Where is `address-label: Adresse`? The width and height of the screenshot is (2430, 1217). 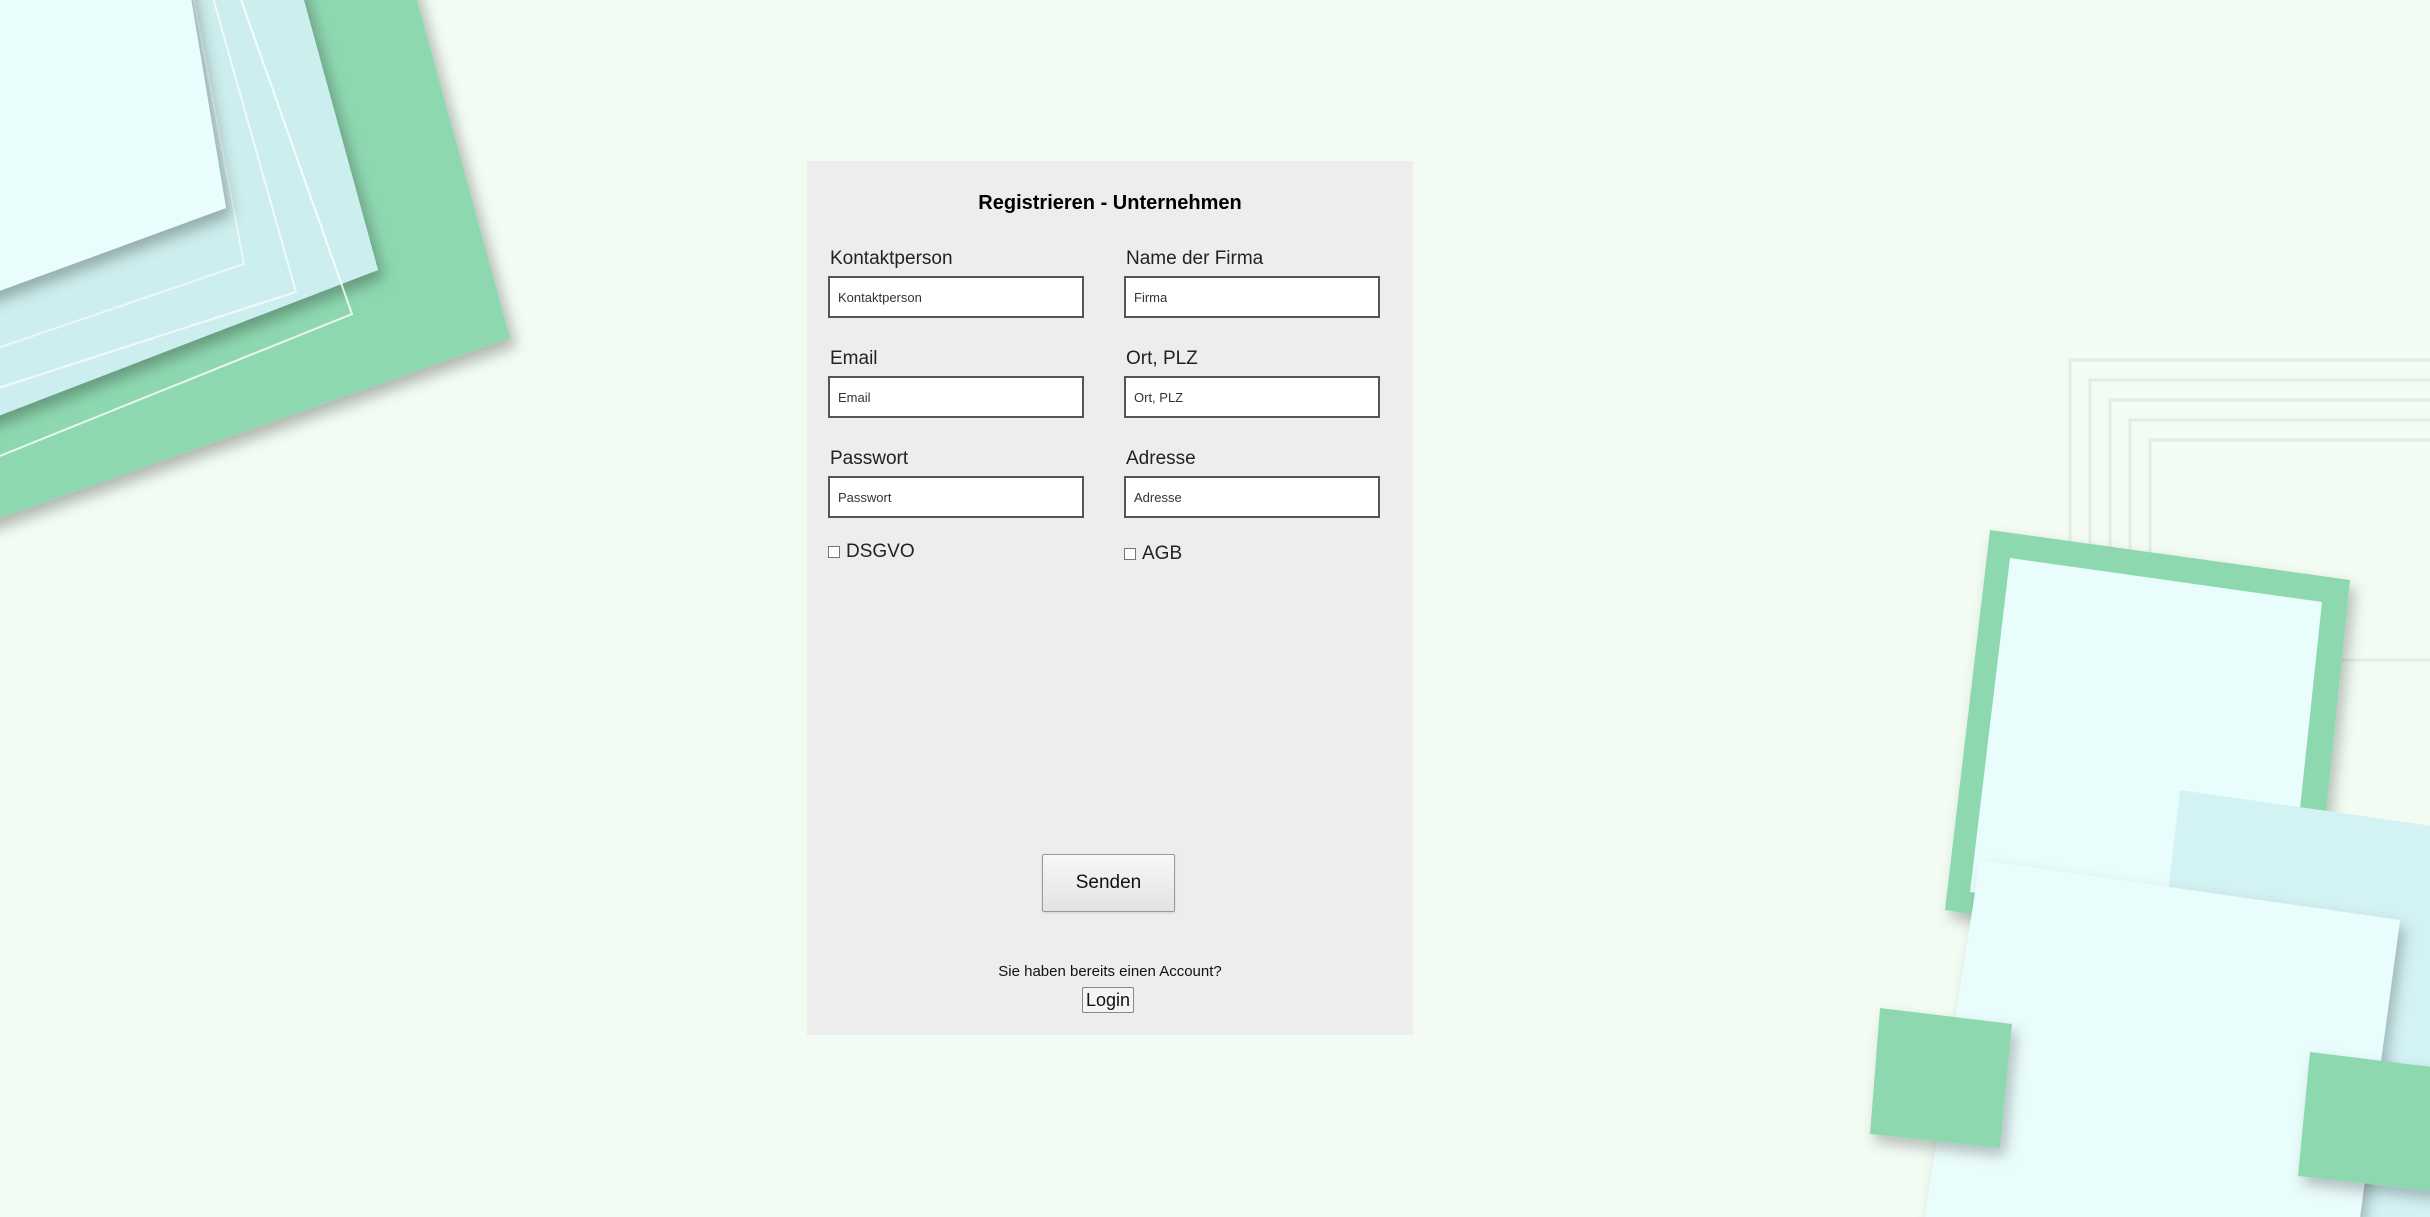
address-label: Adresse is located at coordinates (1161, 458).